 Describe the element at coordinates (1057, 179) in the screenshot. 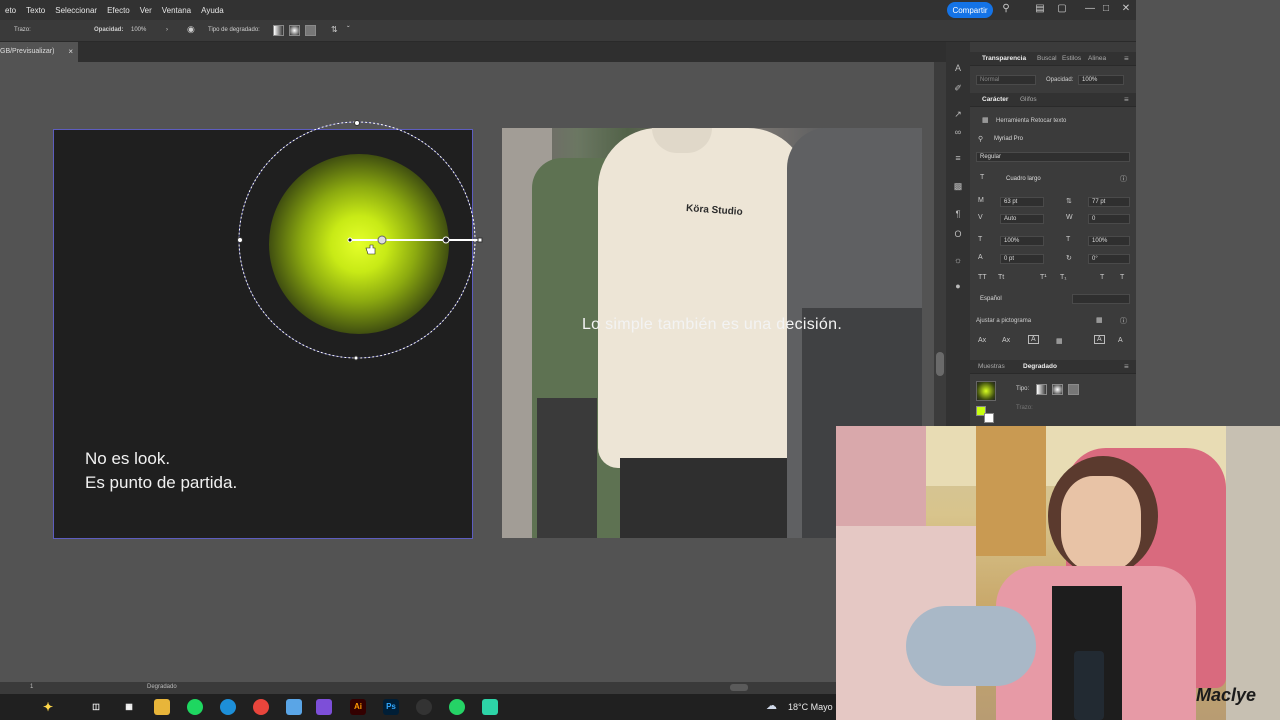

I see `size-option-select: Cuadro largo` at that location.